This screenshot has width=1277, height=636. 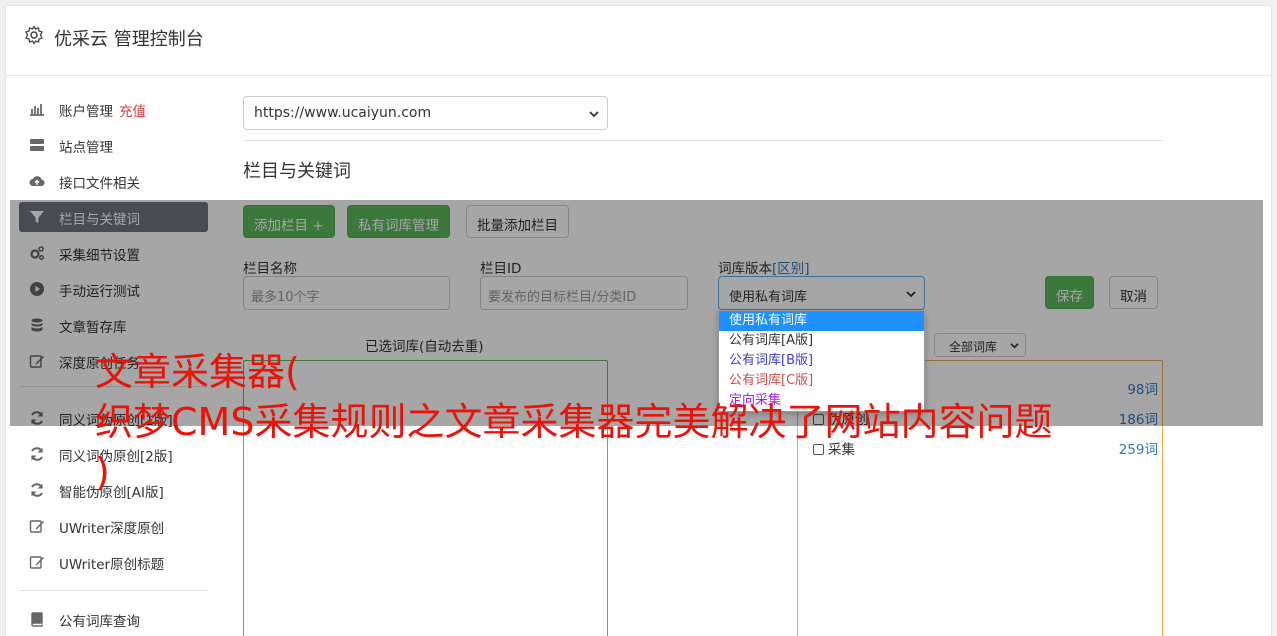 What do you see at coordinates (638, 41) in the screenshot?
I see `card-header: 优采云 管理控制台` at bounding box center [638, 41].